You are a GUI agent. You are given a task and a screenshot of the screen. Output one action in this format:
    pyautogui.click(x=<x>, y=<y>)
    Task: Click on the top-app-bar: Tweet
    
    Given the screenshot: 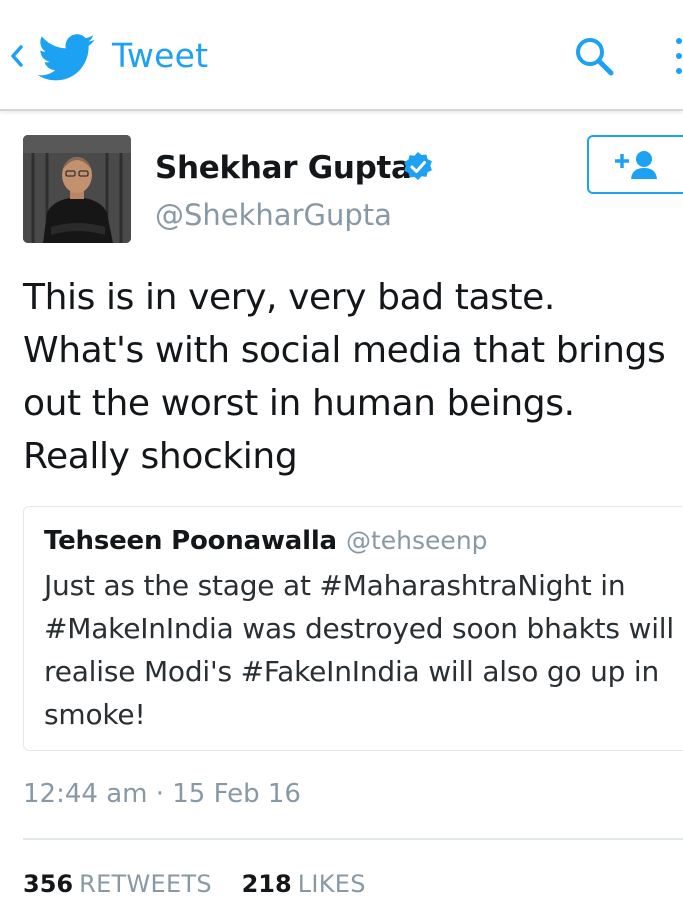 What is the action you would take?
    pyautogui.click(x=341, y=55)
    